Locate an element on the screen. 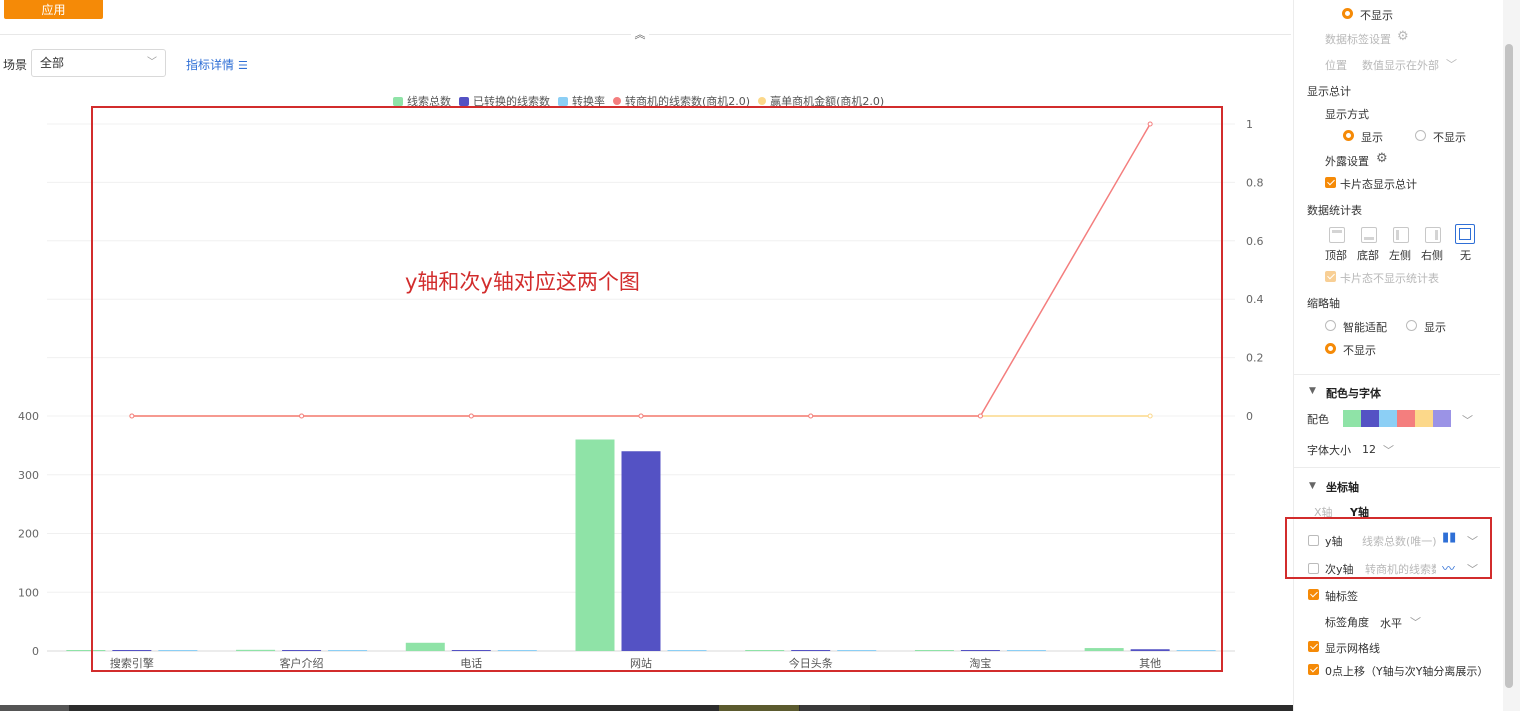  label-angle-select: 水平 is located at coordinates (1391, 623).